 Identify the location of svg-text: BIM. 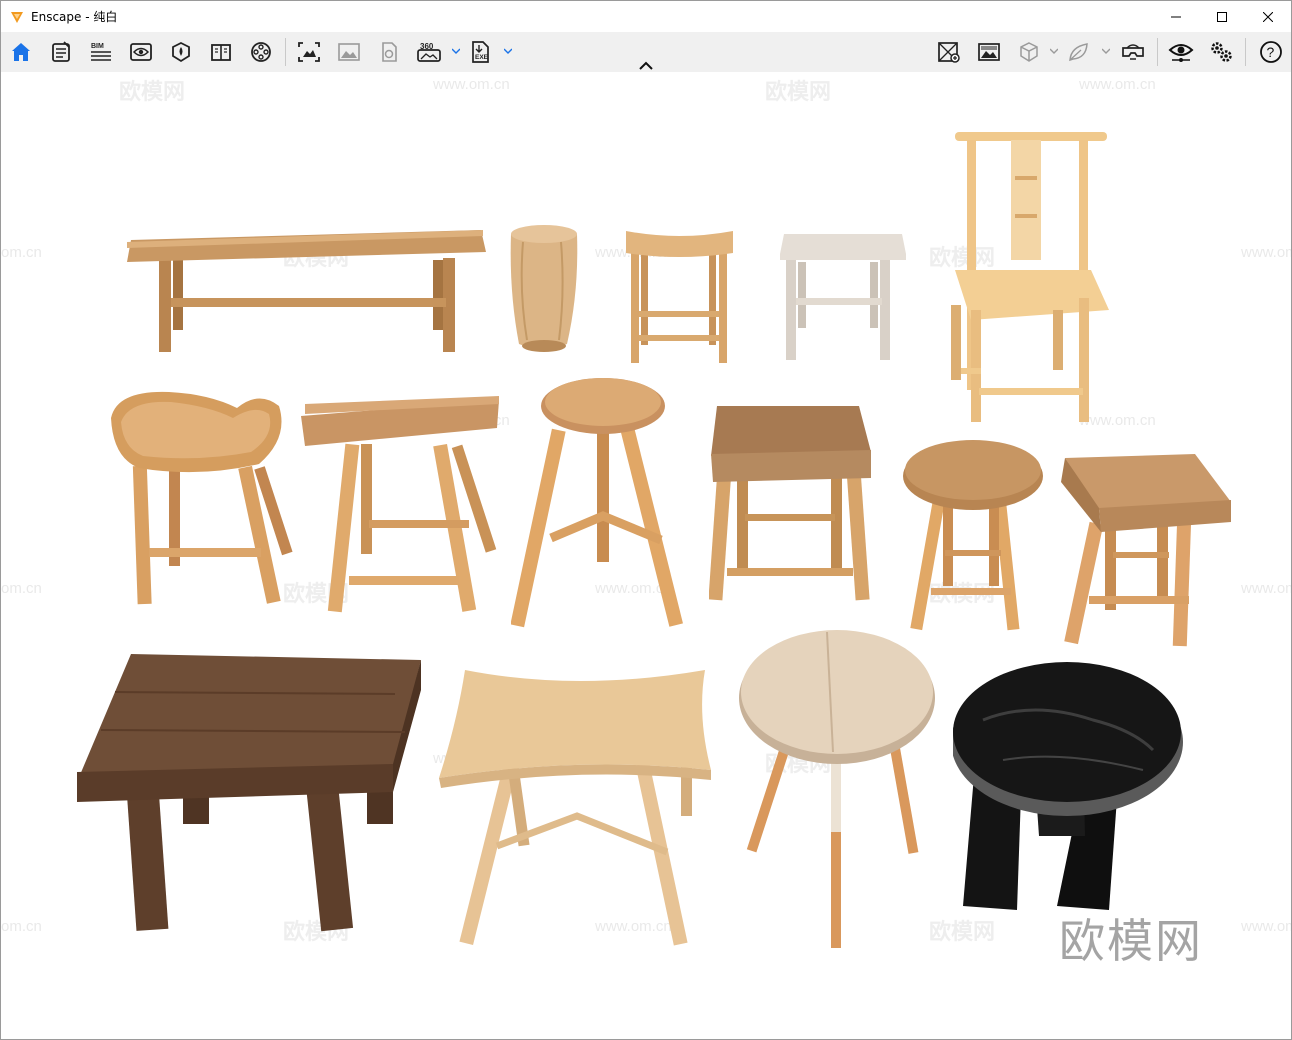
(97, 46).